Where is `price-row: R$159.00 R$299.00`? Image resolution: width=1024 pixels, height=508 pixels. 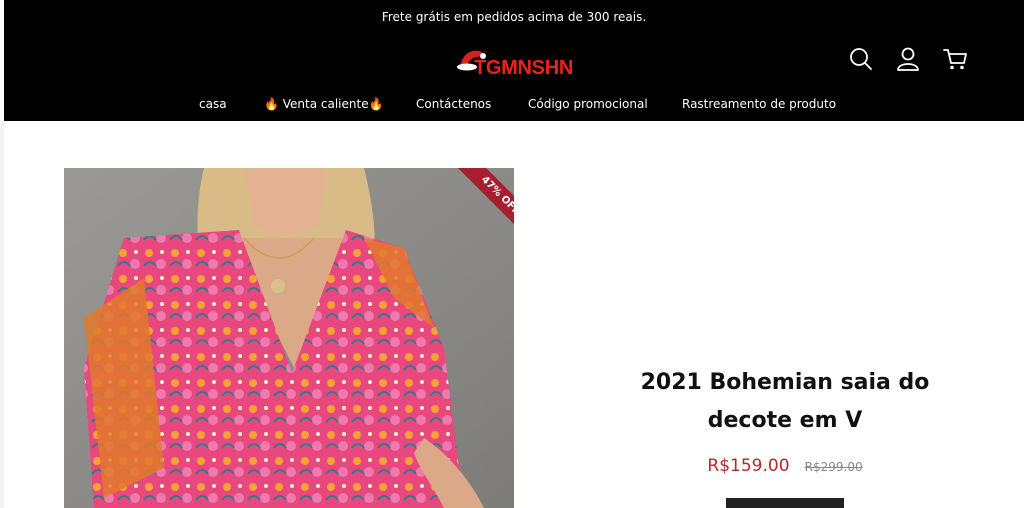 price-row: R$159.00 R$299.00 is located at coordinates (785, 466).